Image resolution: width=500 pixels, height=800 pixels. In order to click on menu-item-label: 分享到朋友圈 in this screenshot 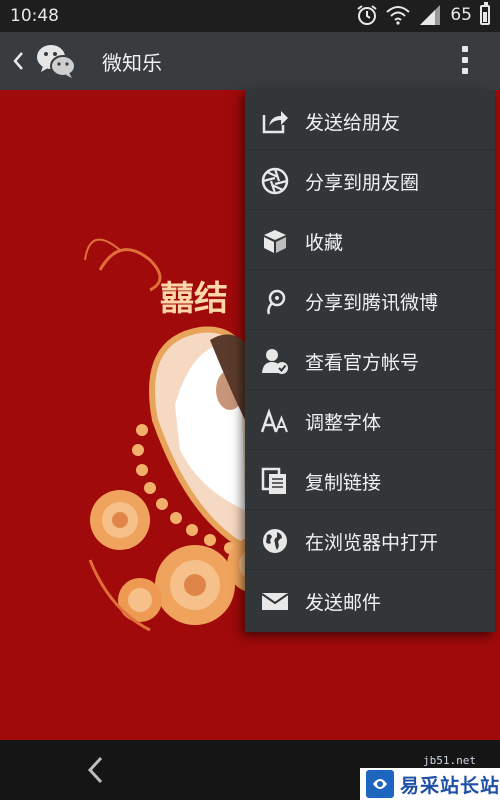, I will do `click(362, 183)`.